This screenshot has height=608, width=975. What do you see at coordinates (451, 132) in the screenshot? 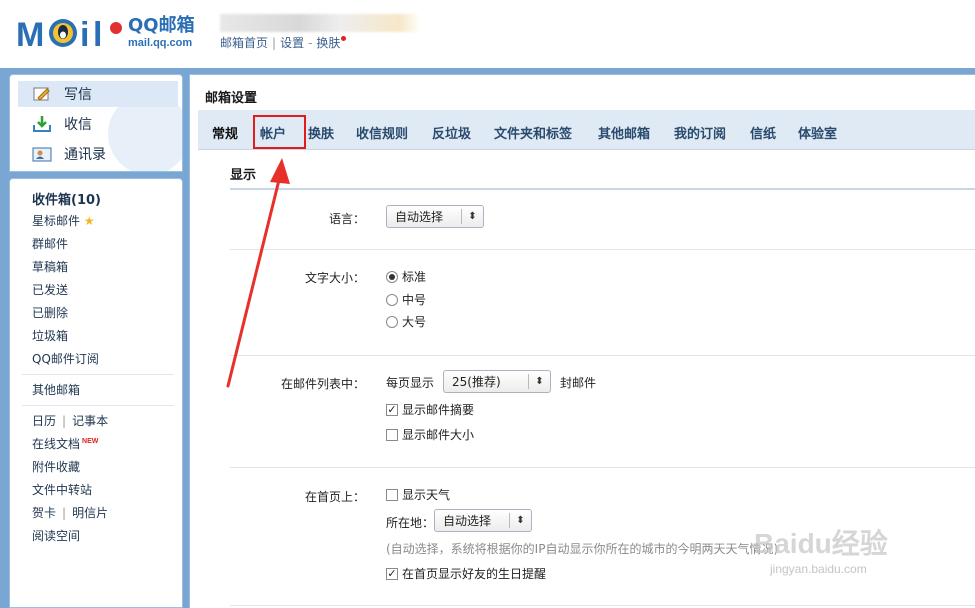
I see `tab-antispam: 反垃圾` at bounding box center [451, 132].